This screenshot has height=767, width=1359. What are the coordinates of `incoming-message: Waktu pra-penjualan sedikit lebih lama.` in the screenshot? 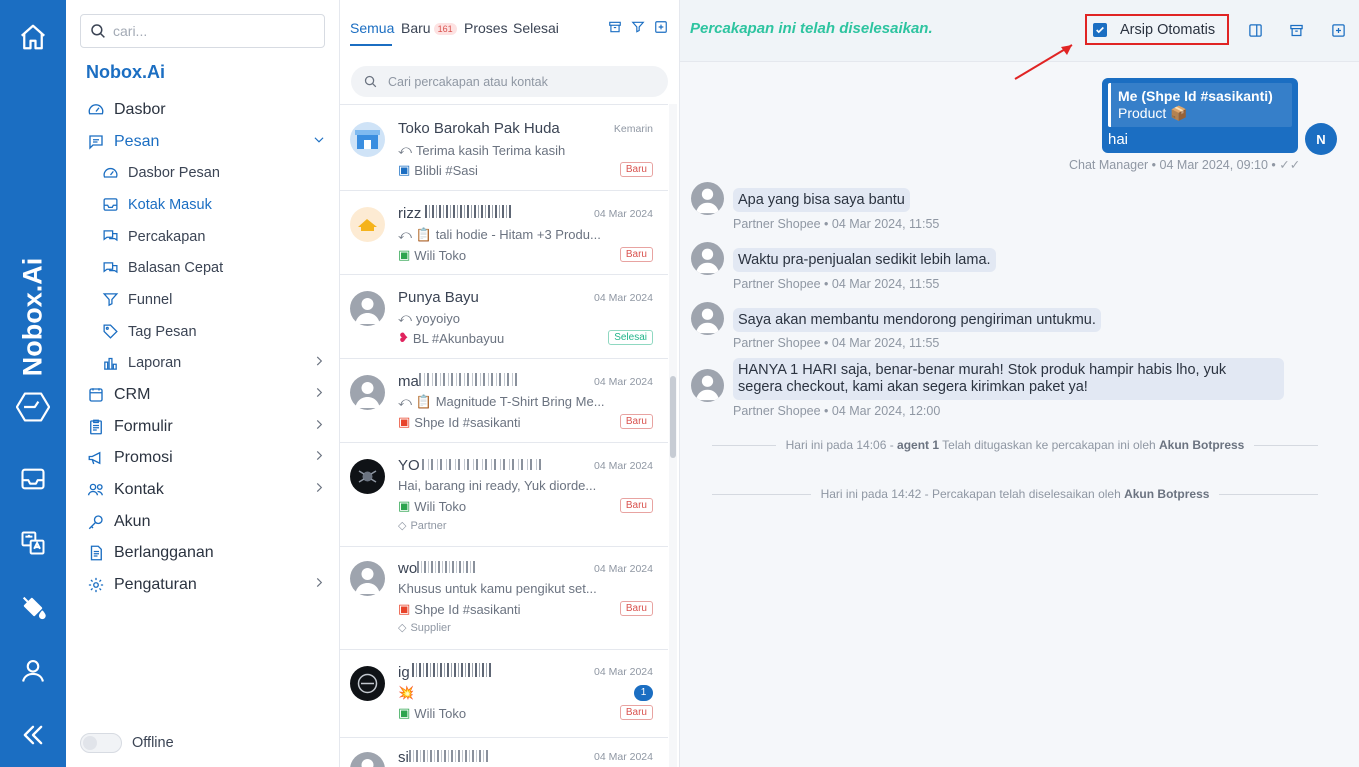 It's located at (864, 260).